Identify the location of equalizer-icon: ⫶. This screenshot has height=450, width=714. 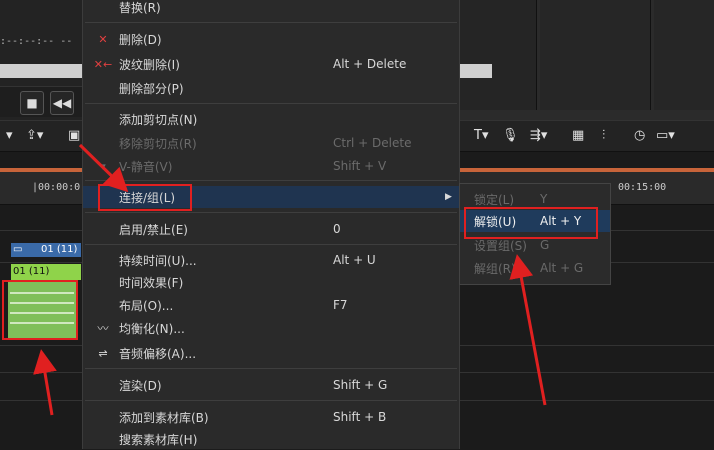
(603, 135).